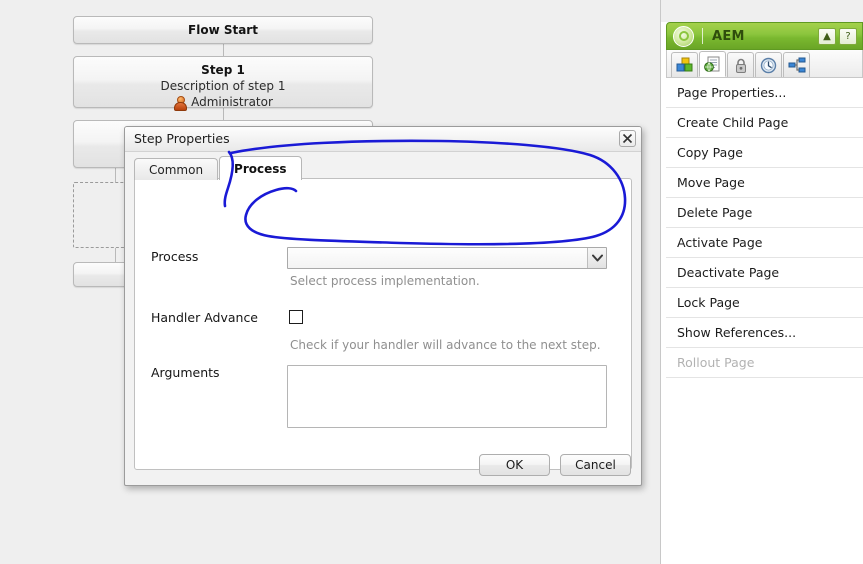  I want to click on sidebar-tab-components, so click(684, 64).